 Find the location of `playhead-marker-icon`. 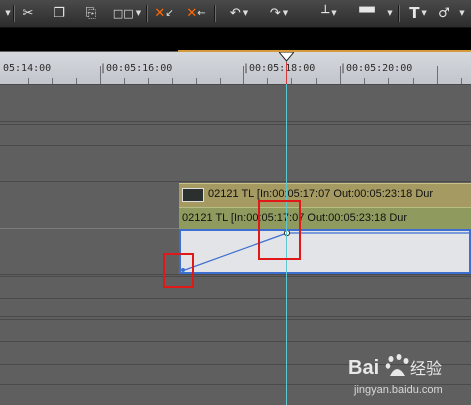

playhead-marker-icon is located at coordinates (286, 57).